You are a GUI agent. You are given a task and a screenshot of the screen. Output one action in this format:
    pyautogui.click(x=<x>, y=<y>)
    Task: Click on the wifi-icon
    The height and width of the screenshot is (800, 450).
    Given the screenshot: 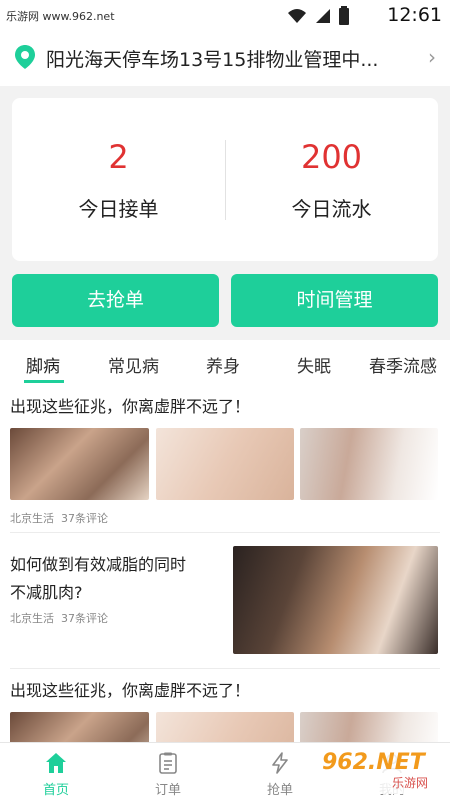 What is the action you would take?
    pyautogui.click(x=297, y=16)
    